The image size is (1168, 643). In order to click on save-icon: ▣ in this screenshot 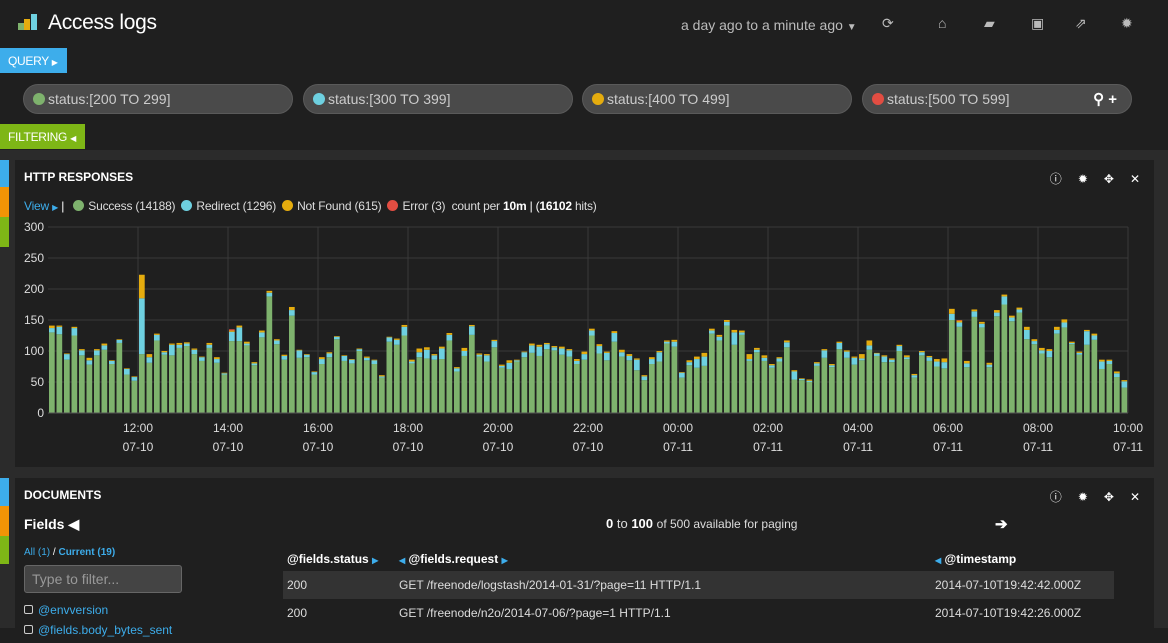, I will do `click(1037, 23)`.